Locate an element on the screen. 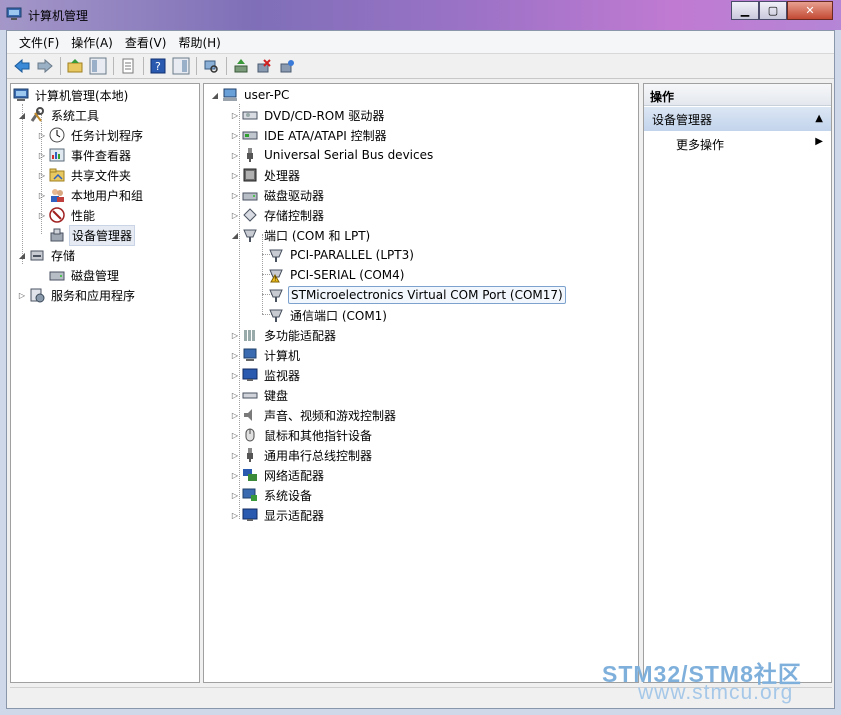 Image resolution: width=841 pixels, height=715 pixels. device-root: ◢ user-PC is located at coordinates (250, 95).